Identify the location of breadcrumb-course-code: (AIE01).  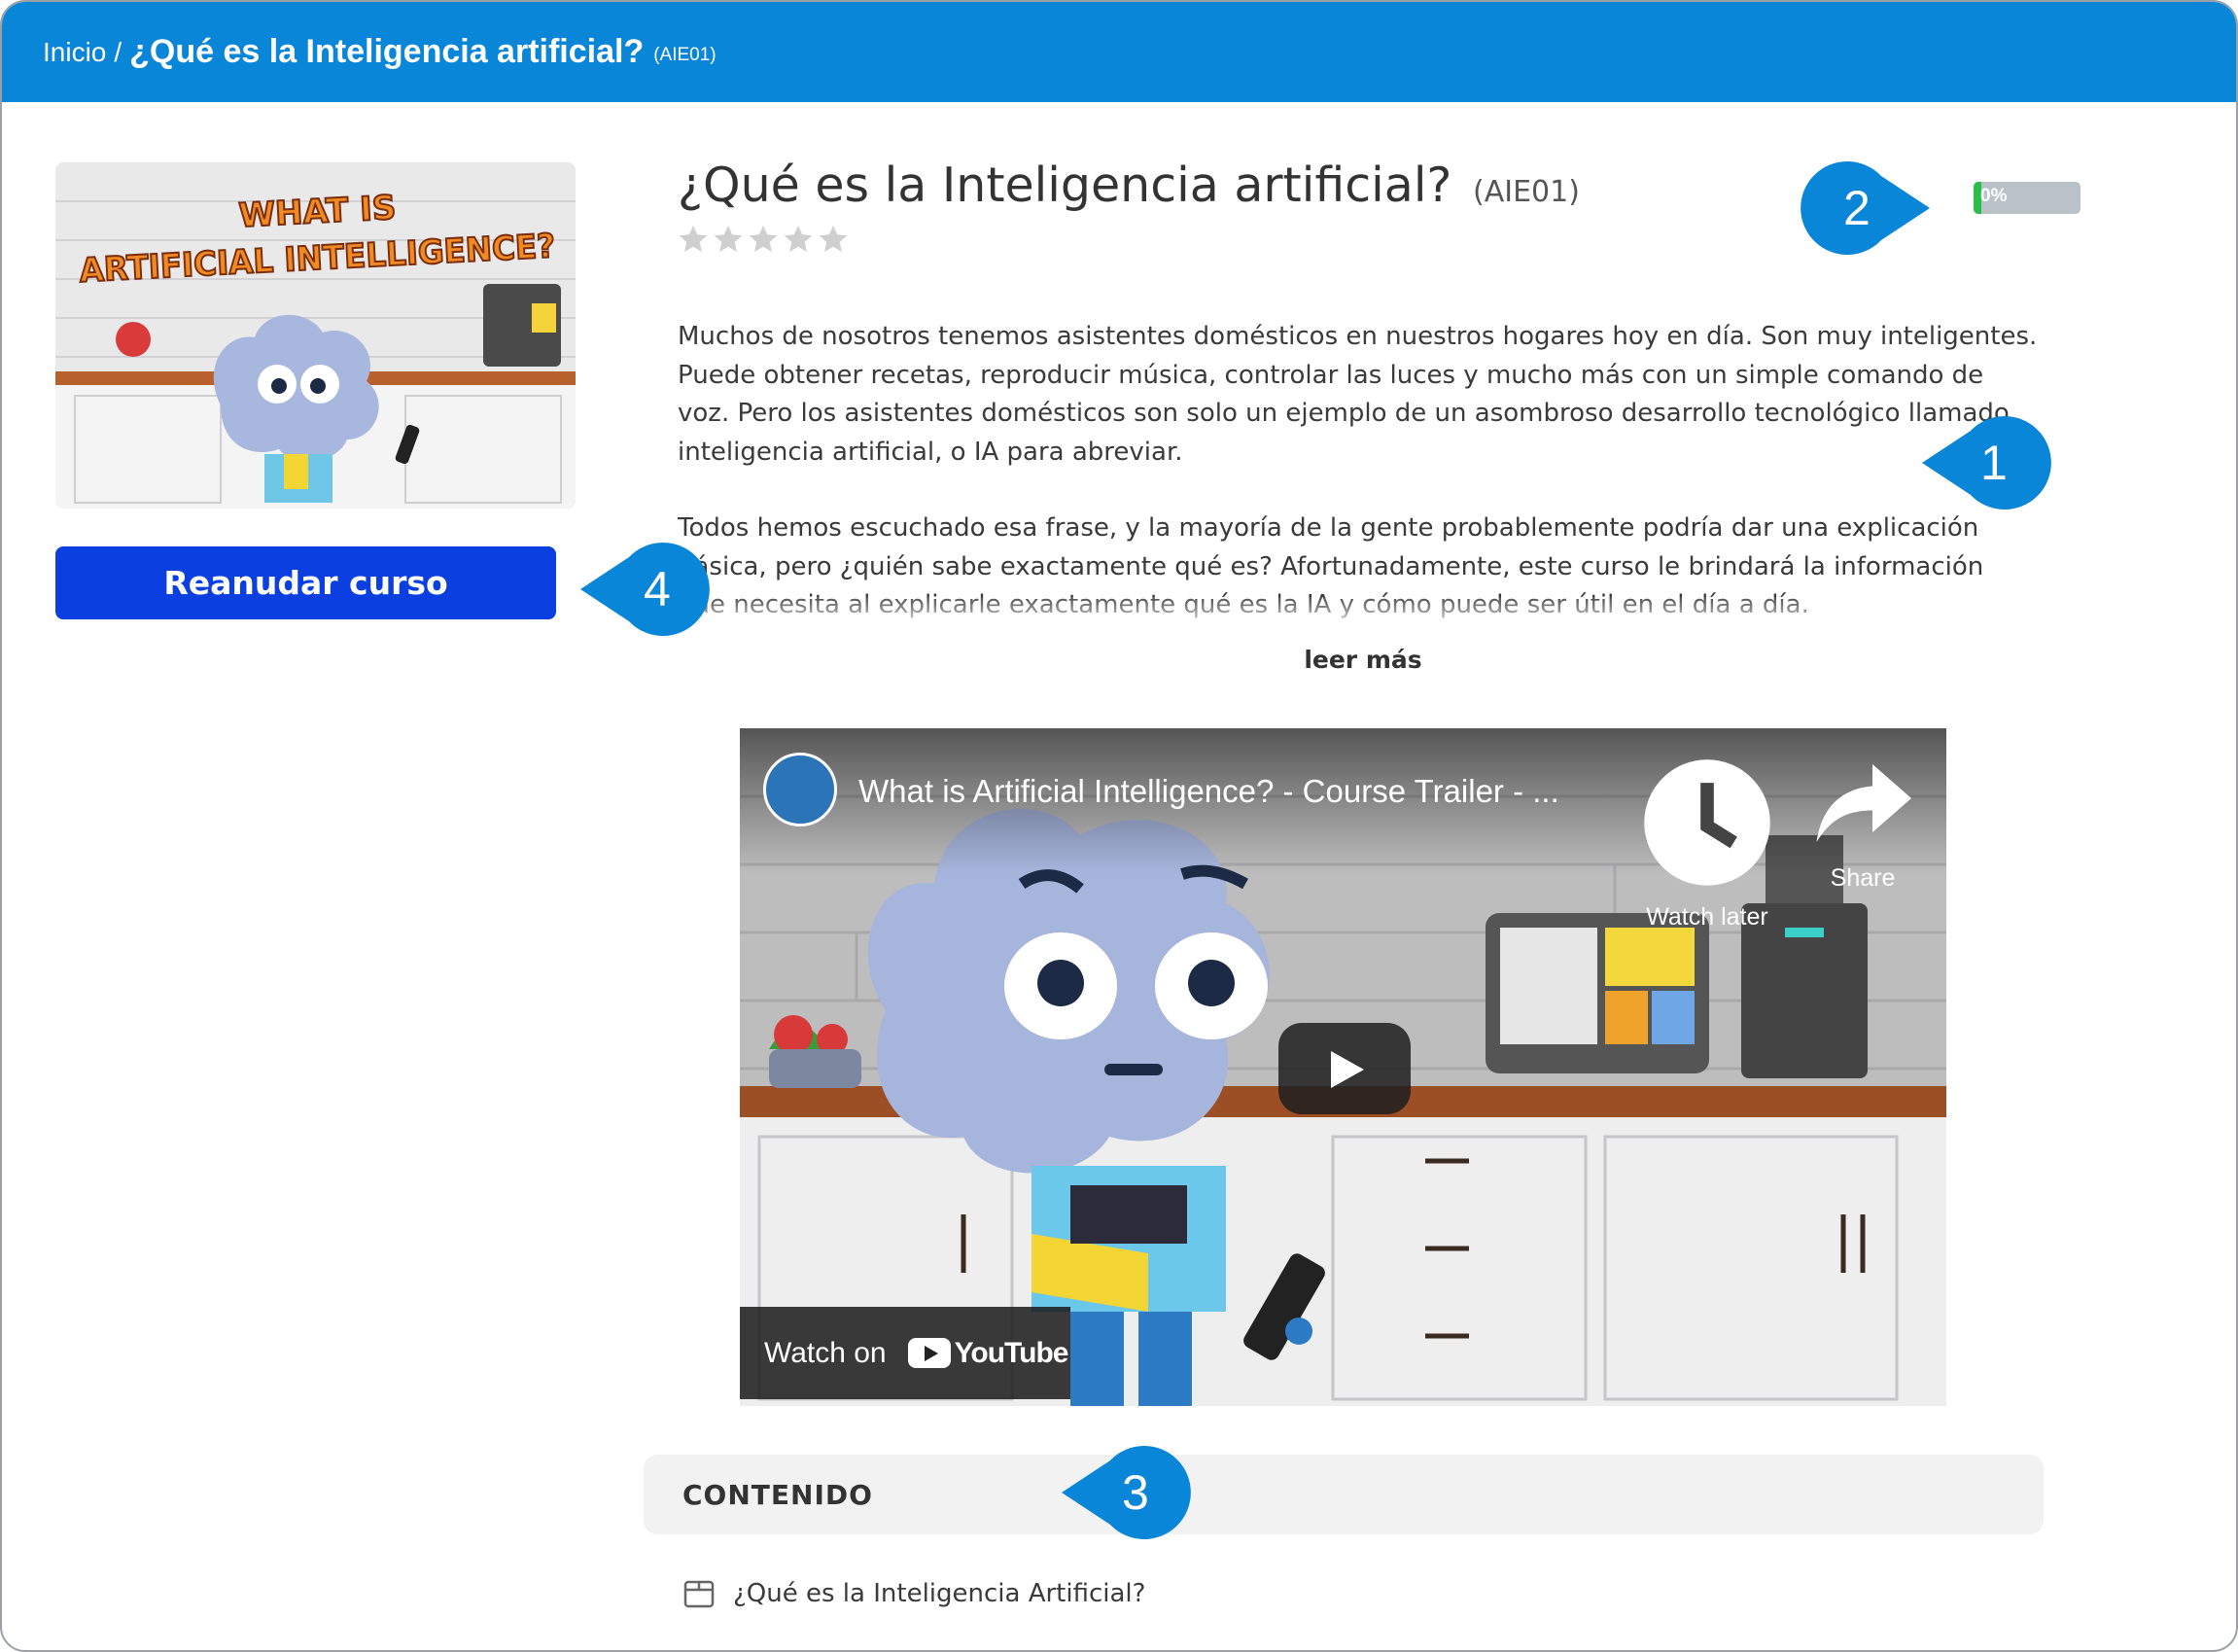
(685, 54).